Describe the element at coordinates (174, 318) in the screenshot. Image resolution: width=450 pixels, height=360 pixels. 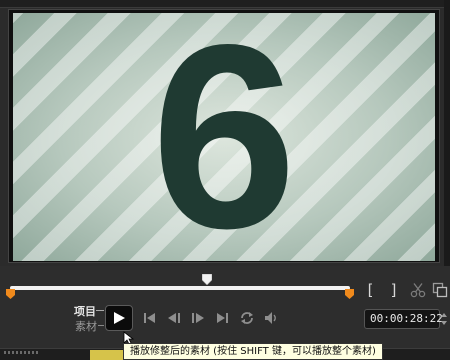
I see `step-back-icon` at that location.